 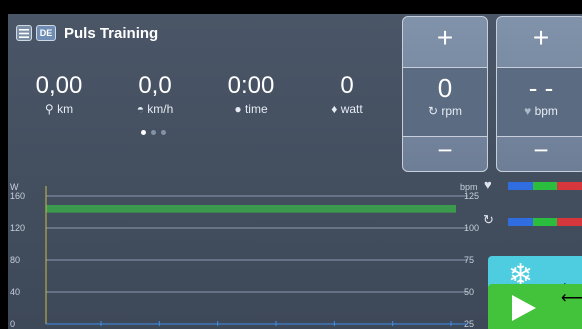 What do you see at coordinates (471, 196) in the screenshot?
I see `y2-tick-label: 125` at bounding box center [471, 196].